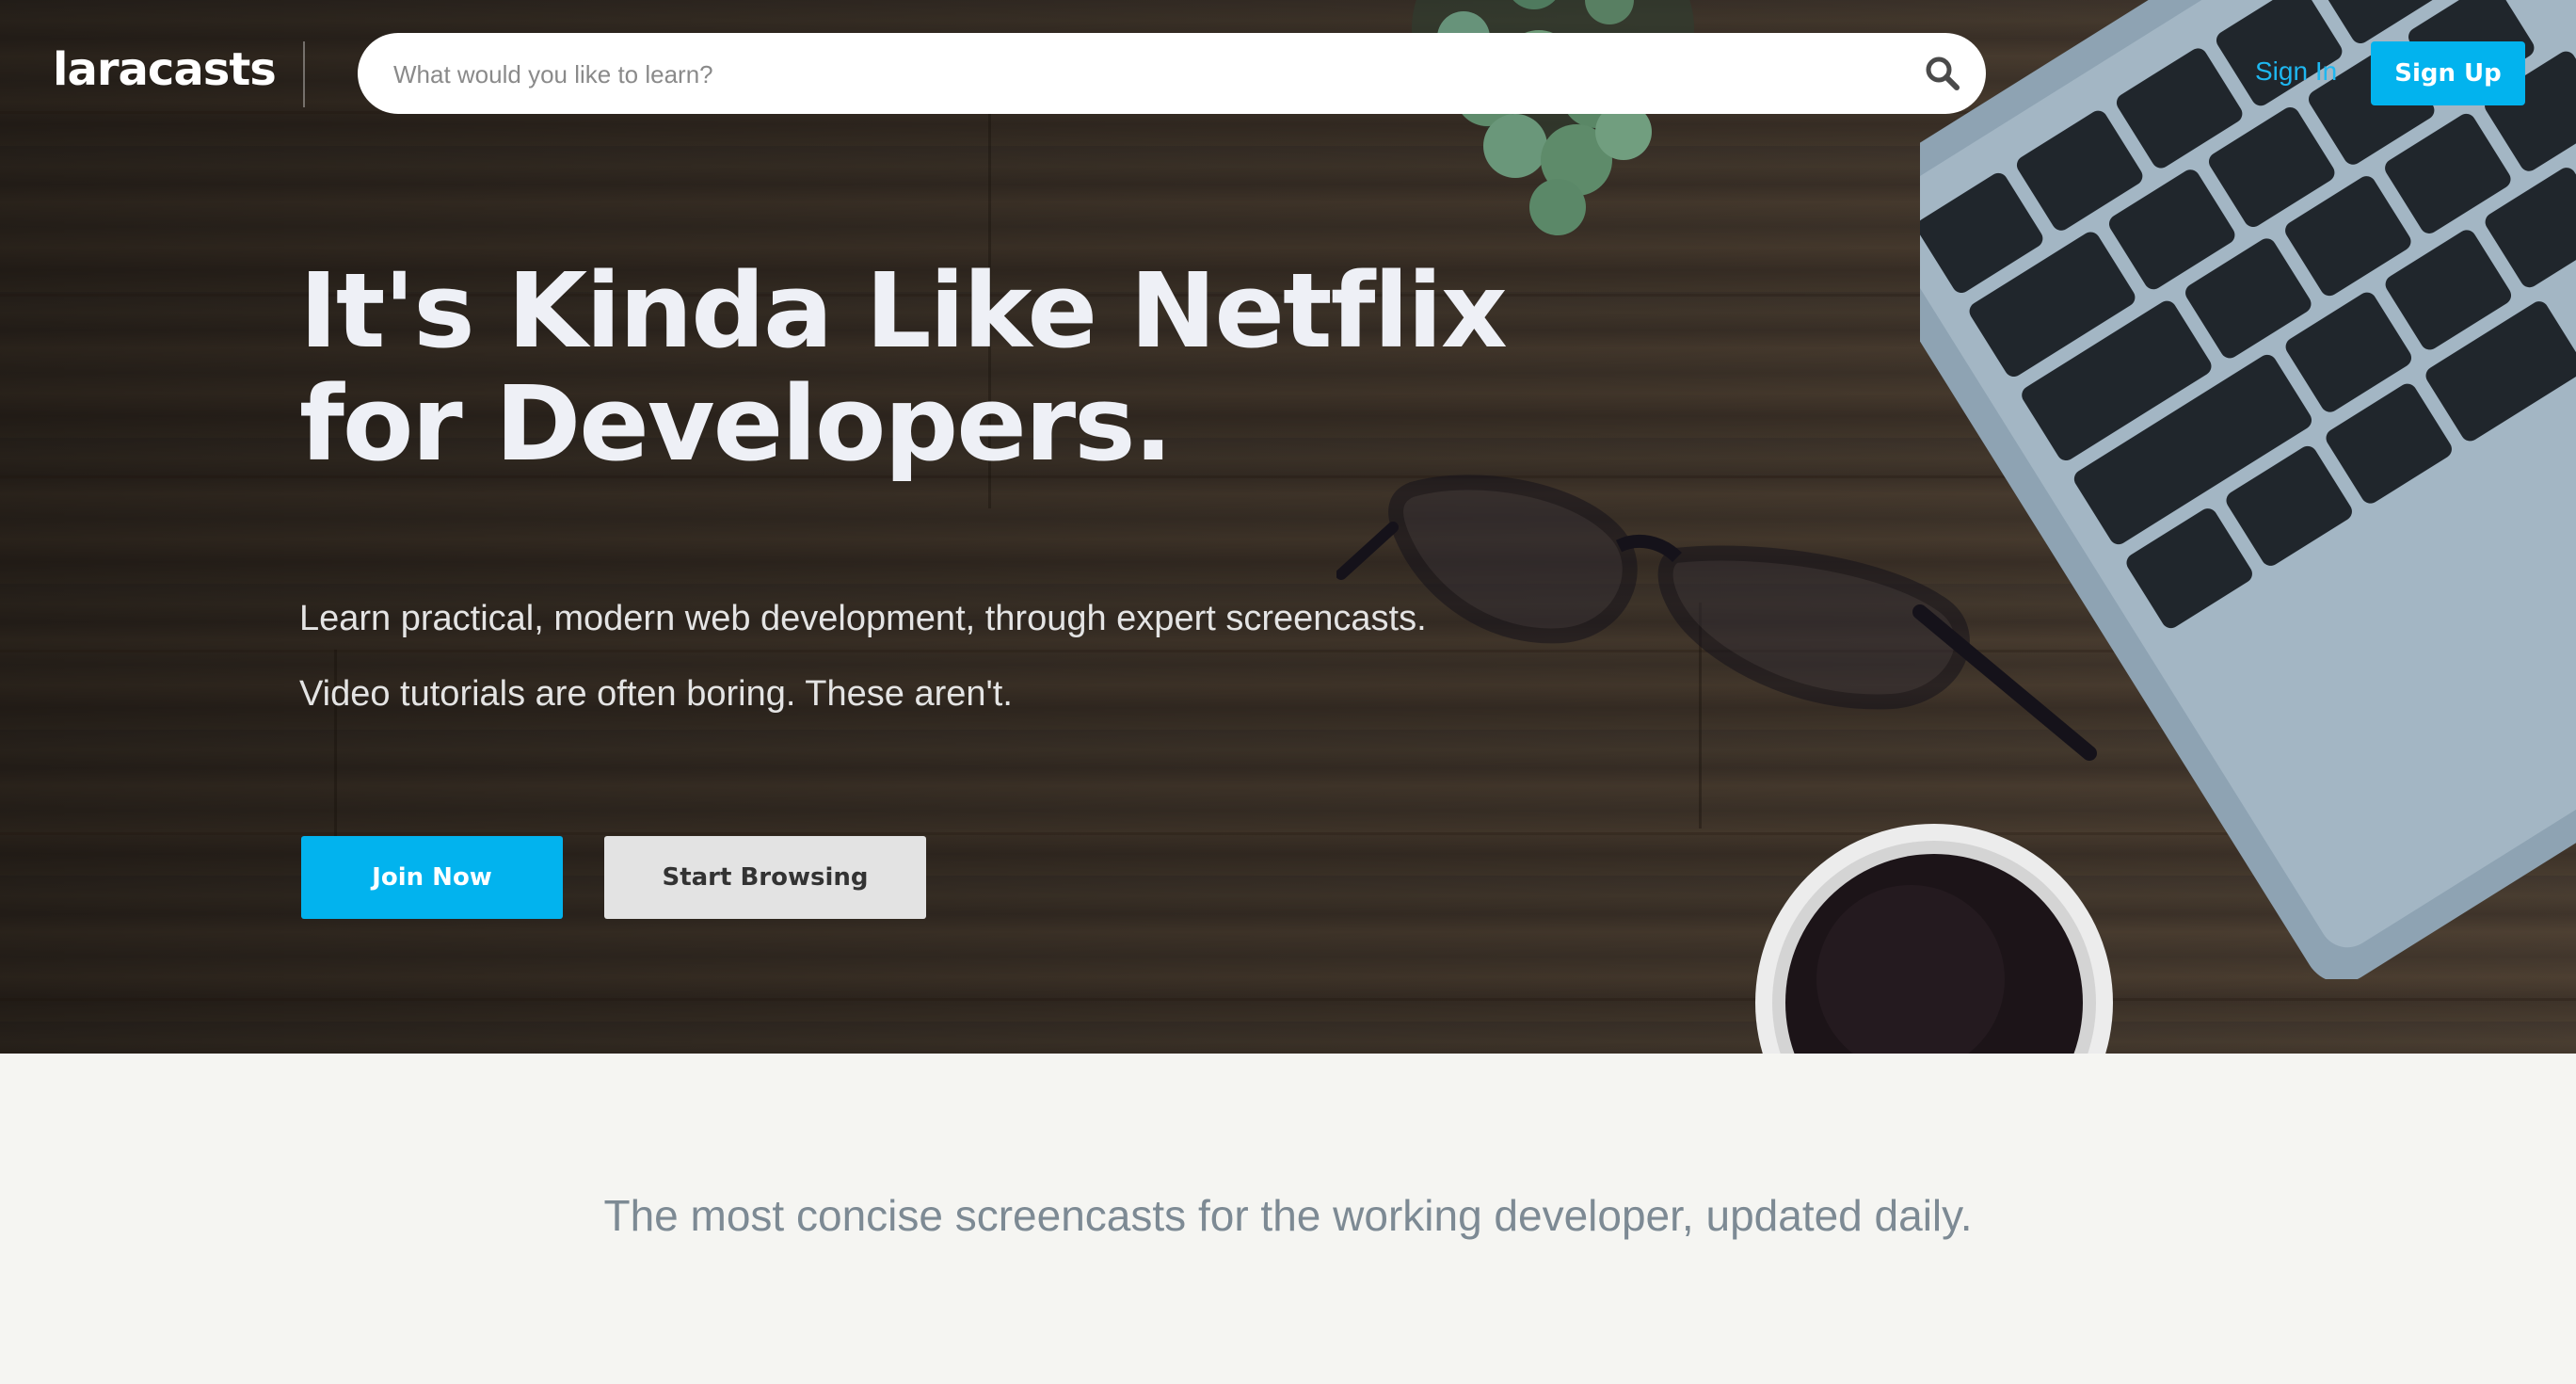  Describe the element at coordinates (736, 423) in the screenshot. I see `hero-headline-line-2: for Developers.` at that location.